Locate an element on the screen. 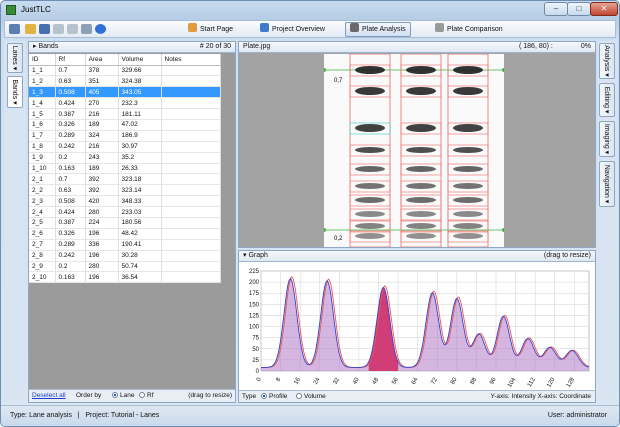 The width and height of the screenshot is (620, 427). table-row: 1_2 0.63 351 324.38 is located at coordinates (125, 81).